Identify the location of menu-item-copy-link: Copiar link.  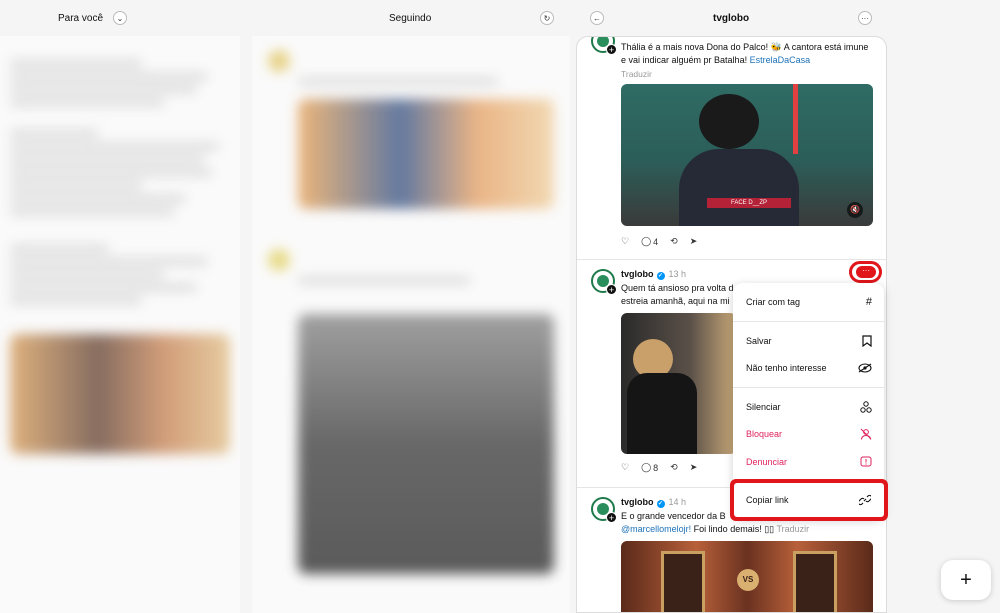
(809, 500).